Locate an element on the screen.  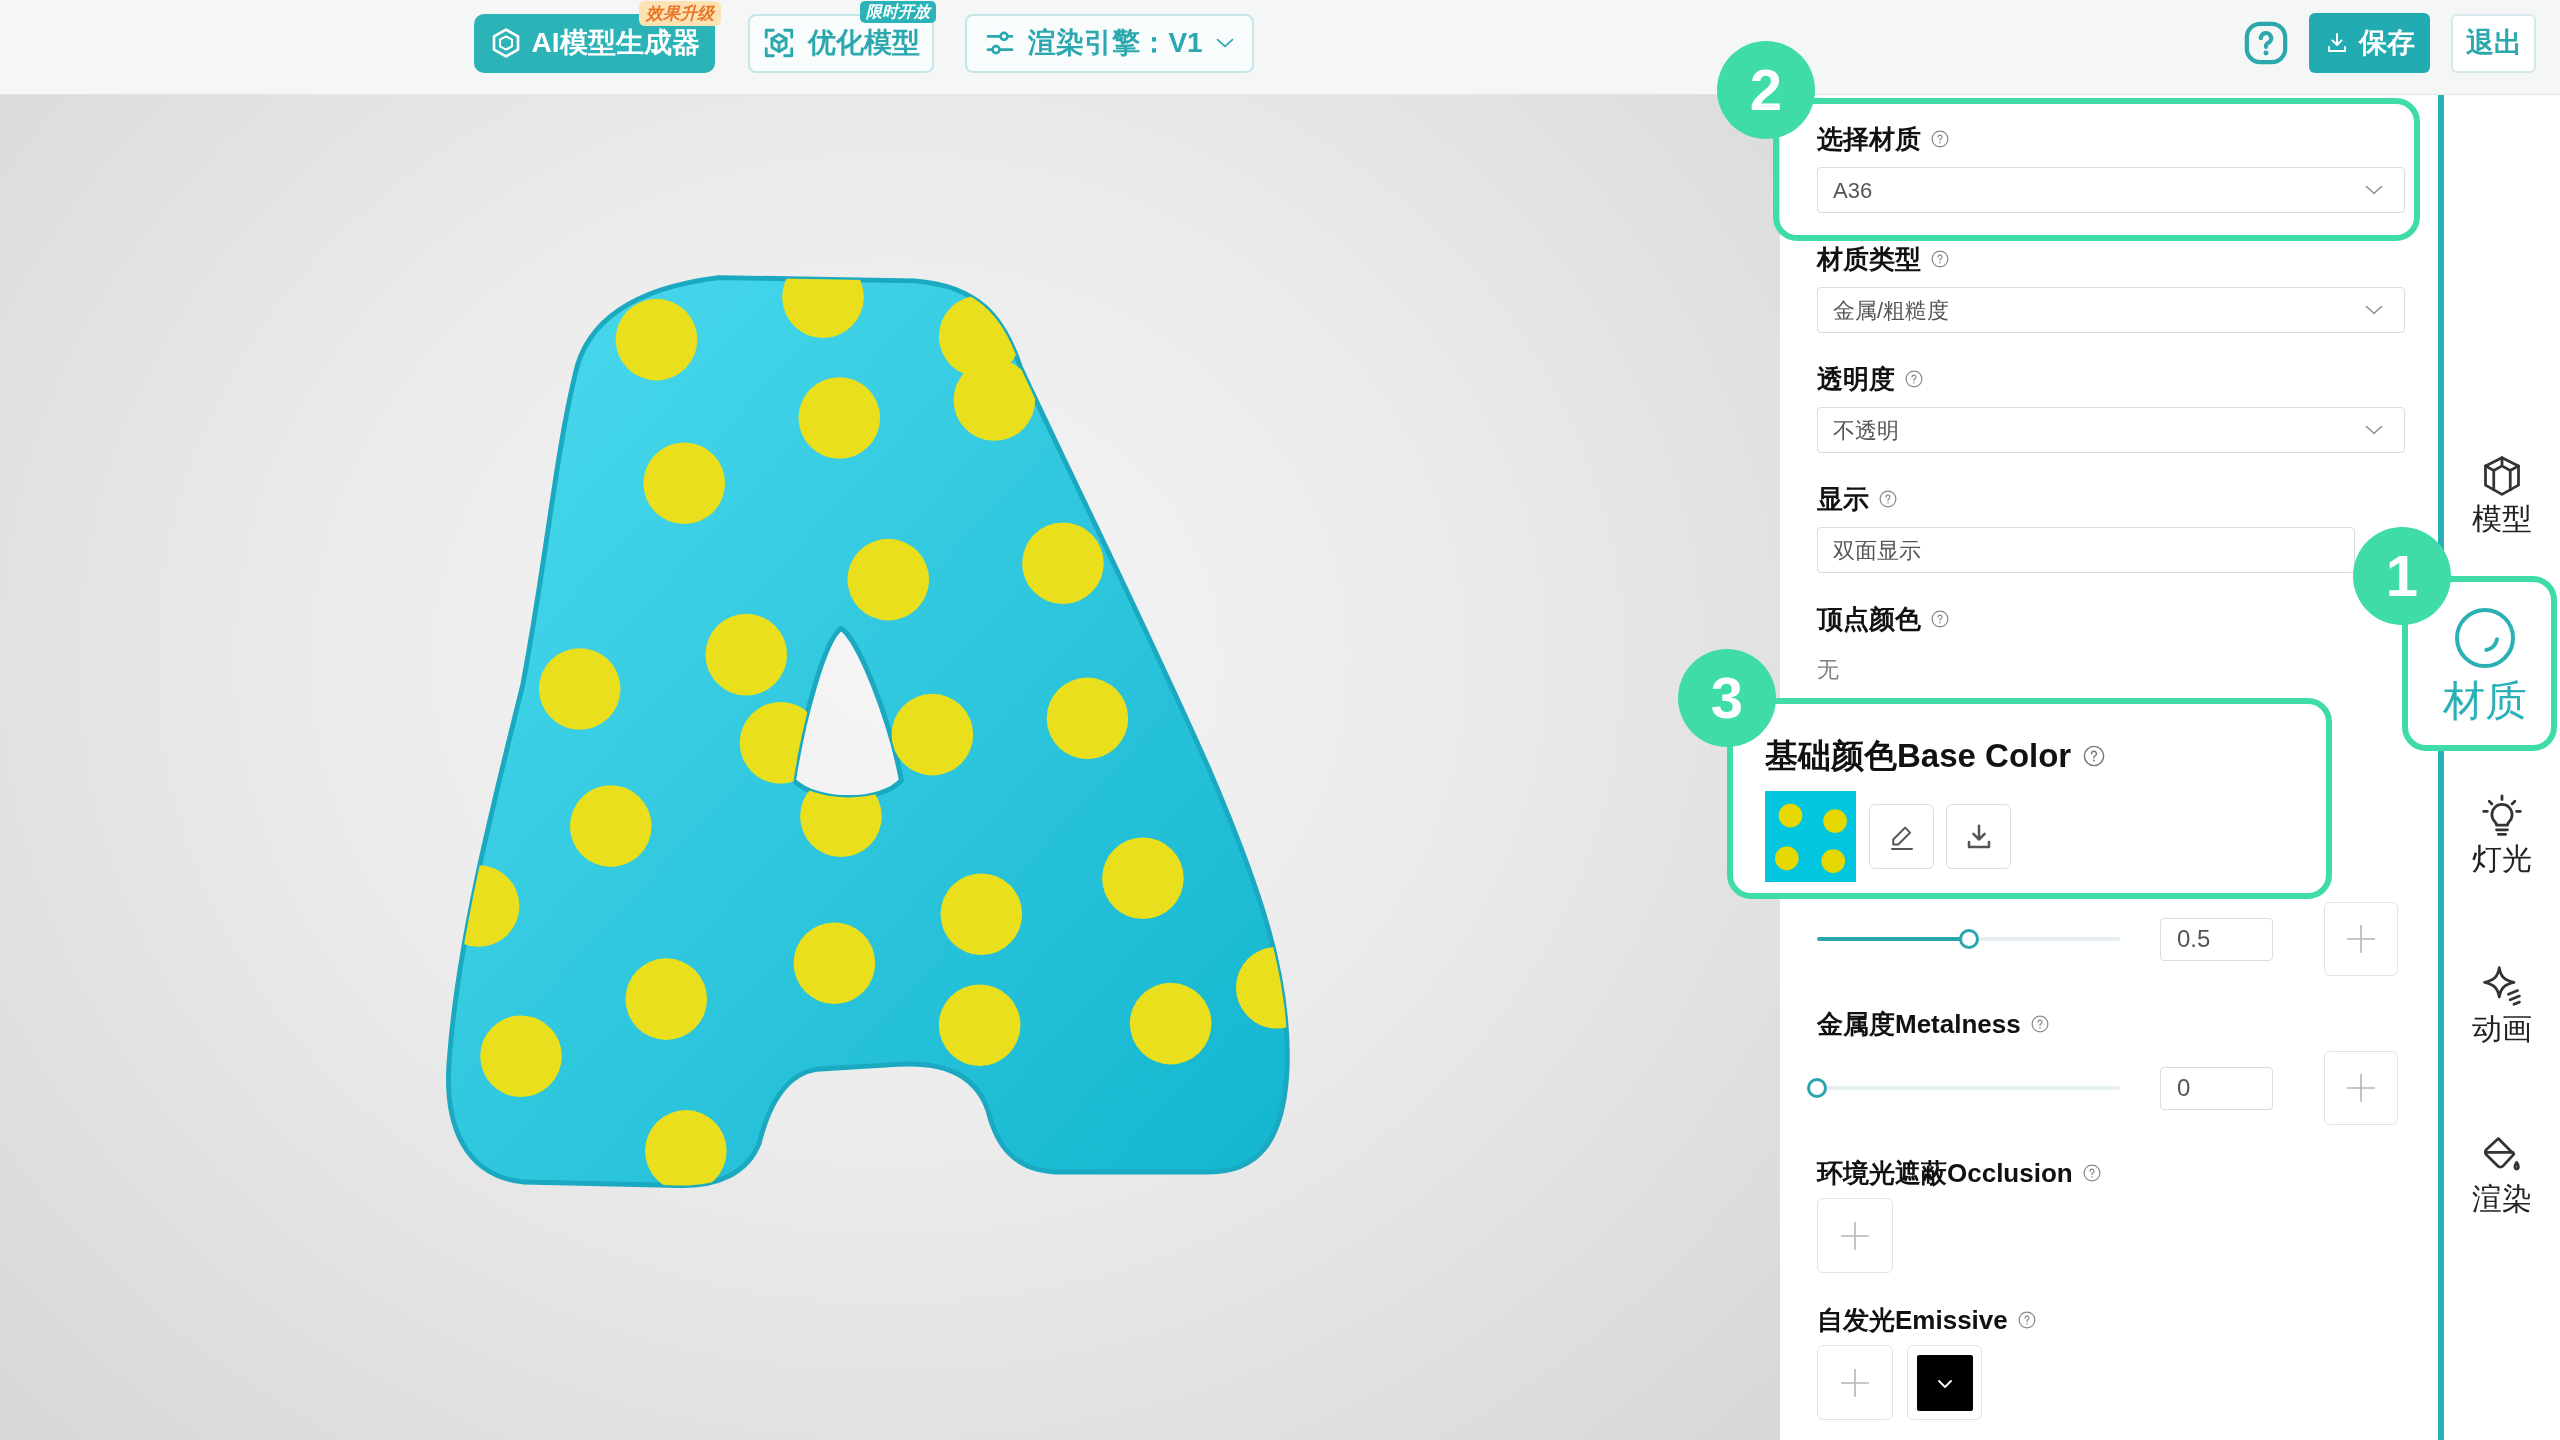
field-label: 材质类型 is located at coordinates (1869, 259).